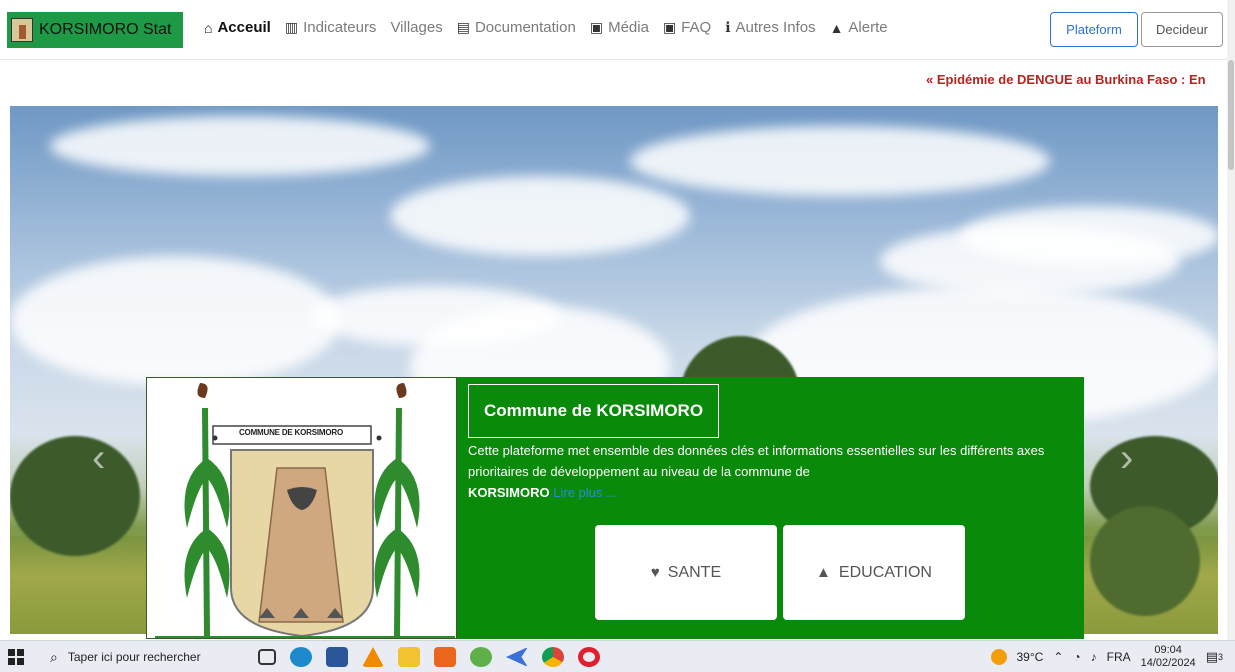 The height and width of the screenshot is (672, 1235). I want to click on chart-icon: ▥, so click(291, 27).